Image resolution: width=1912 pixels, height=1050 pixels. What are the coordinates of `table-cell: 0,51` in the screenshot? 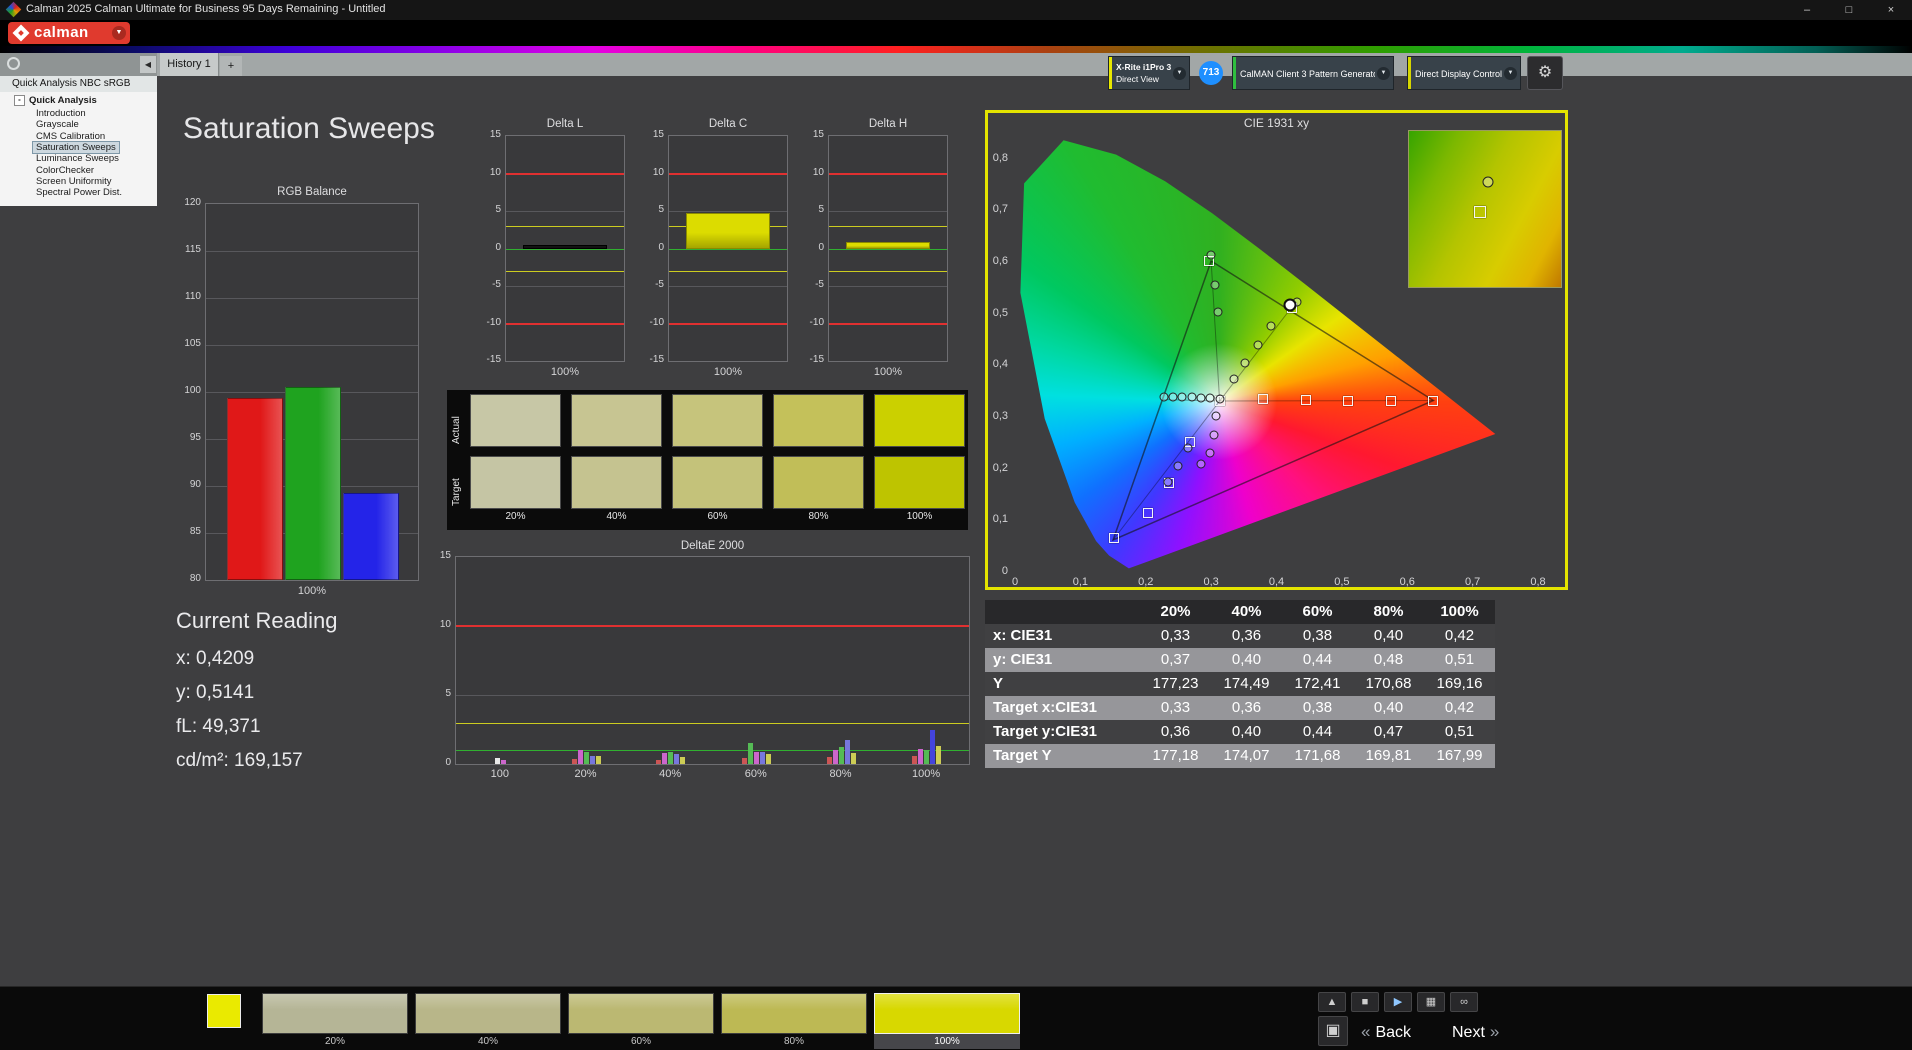 It's located at (1459, 731).